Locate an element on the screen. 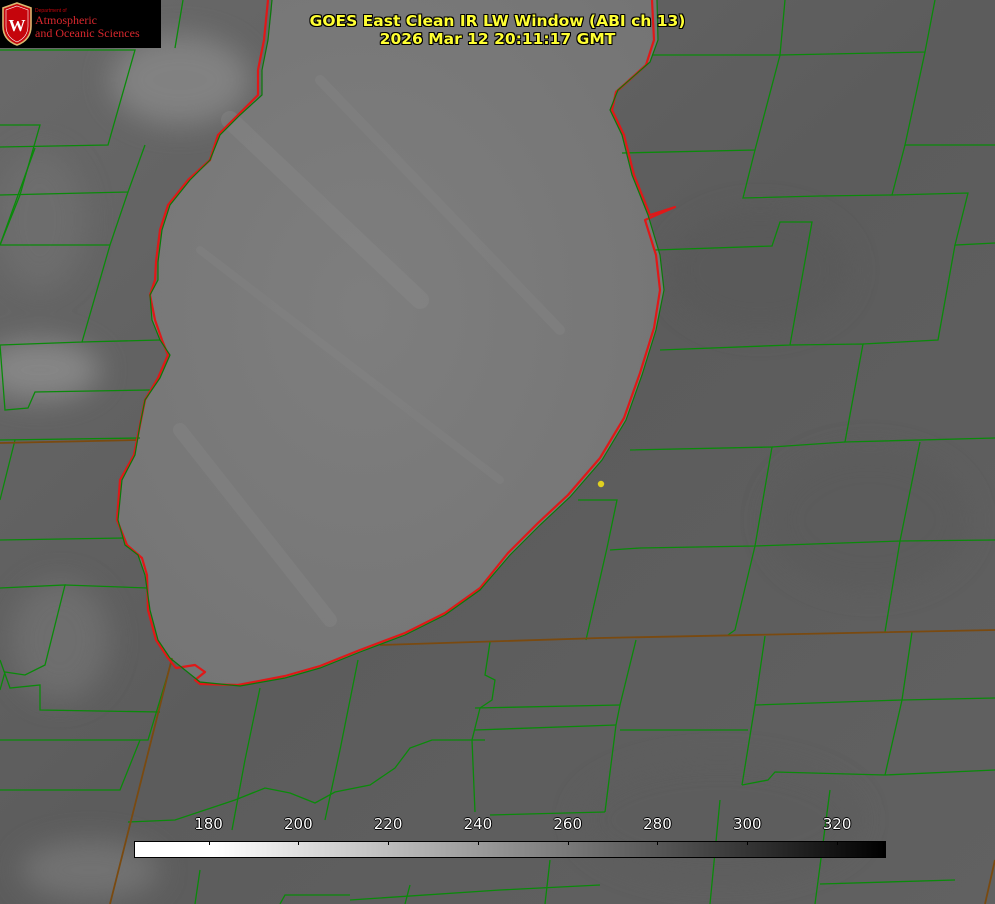 The image size is (995, 904). colorbar-tick-label: 200 is located at coordinates (298, 824).